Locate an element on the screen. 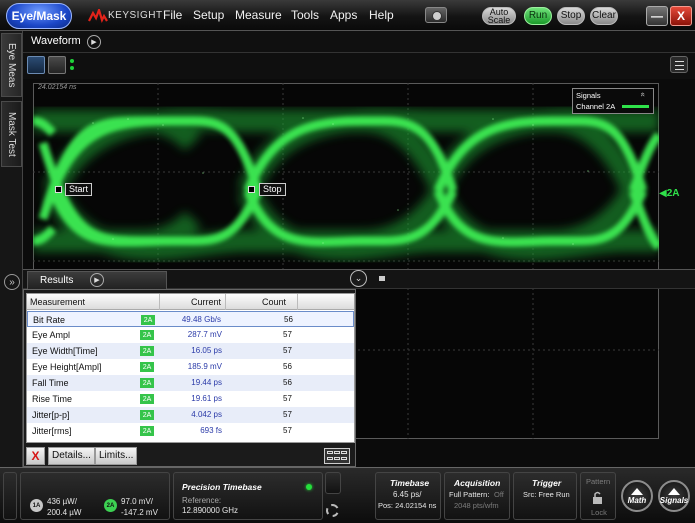 This screenshot has width=695, height=523. column-current: Current is located at coordinates (206, 302).